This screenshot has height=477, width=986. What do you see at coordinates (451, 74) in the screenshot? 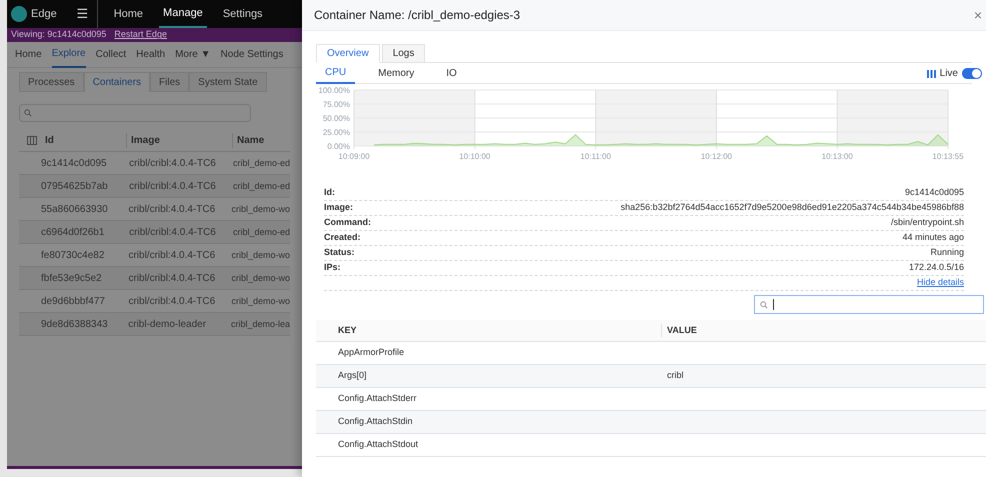
I see `metric-tab: IO` at bounding box center [451, 74].